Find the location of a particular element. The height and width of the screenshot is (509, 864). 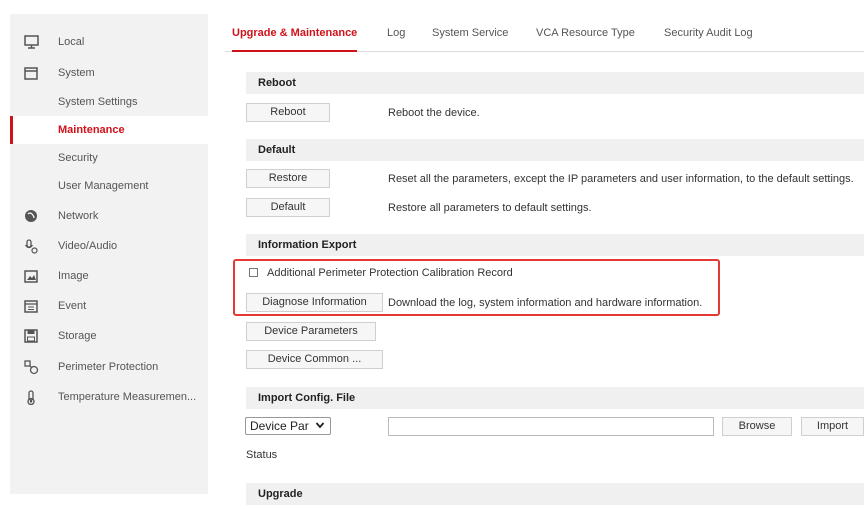

sidebar-item-label: Local is located at coordinates (71, 42).